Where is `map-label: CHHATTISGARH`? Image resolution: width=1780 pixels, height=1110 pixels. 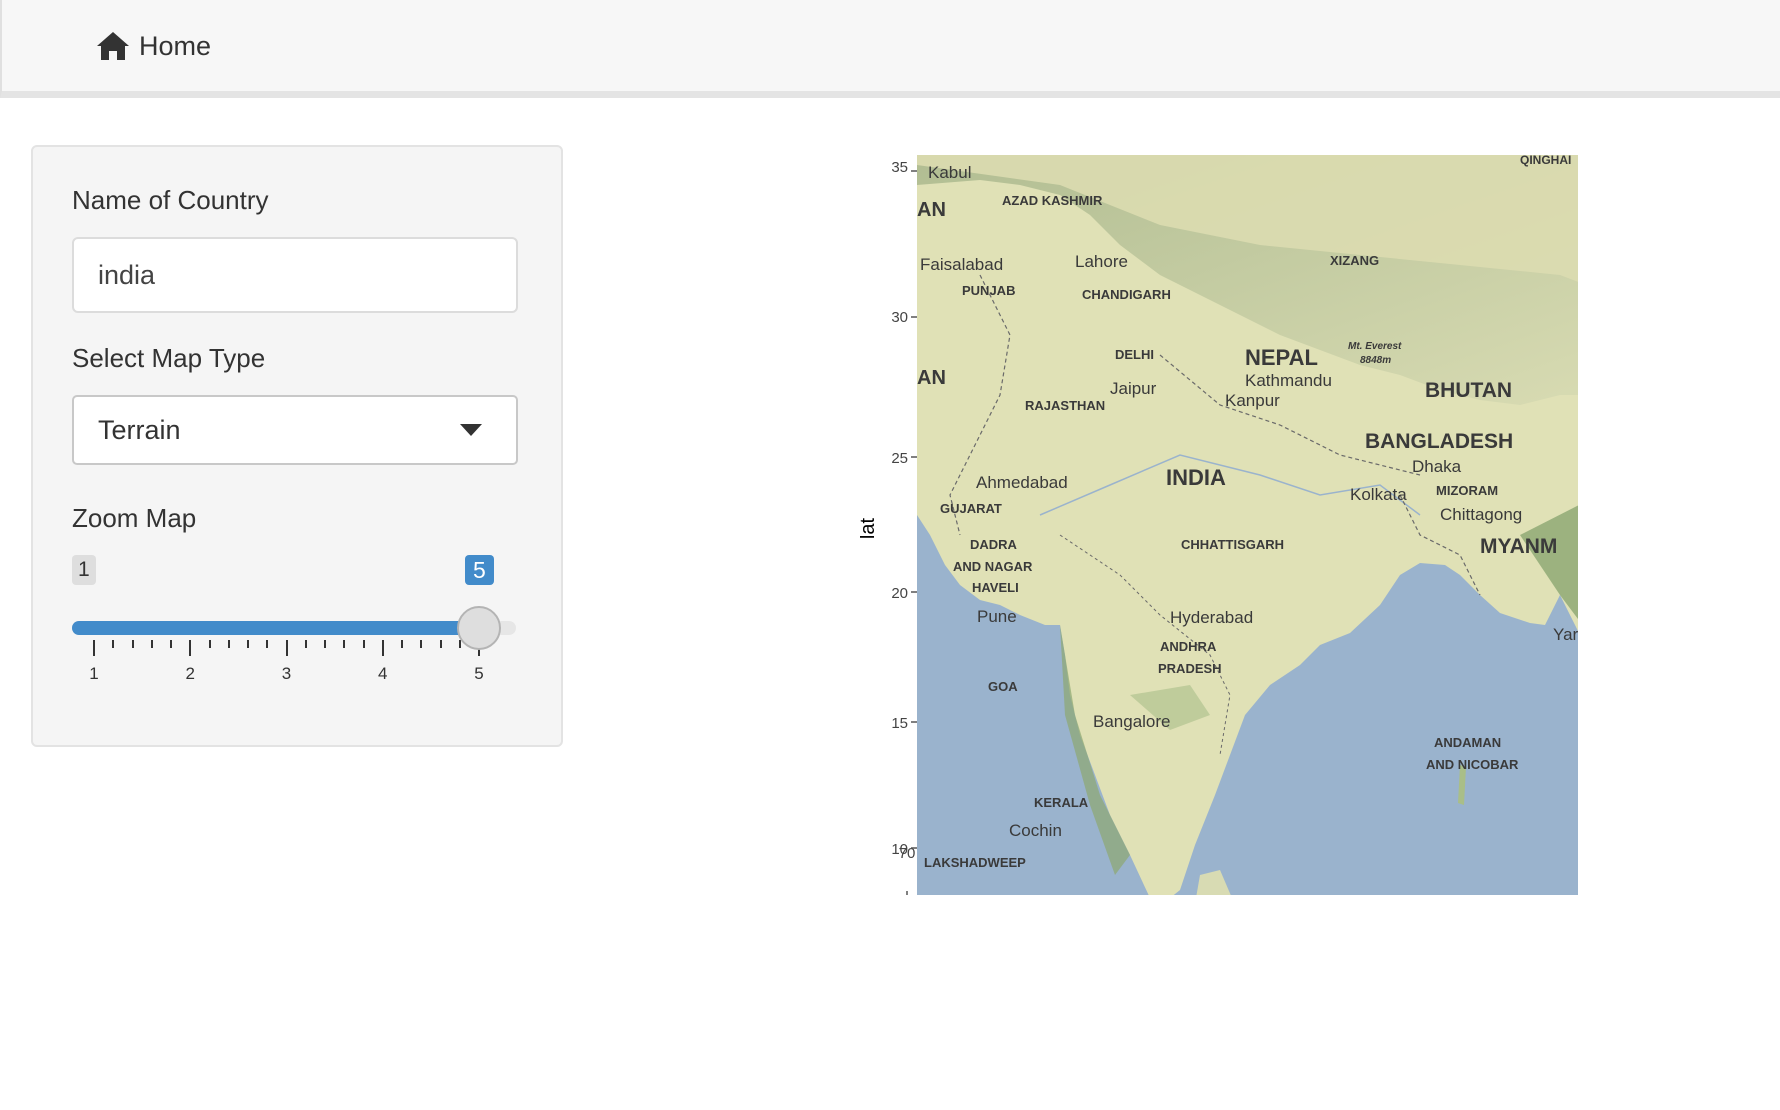
map-label: CHHATTISGARH is located at coordinates (1233, 544).